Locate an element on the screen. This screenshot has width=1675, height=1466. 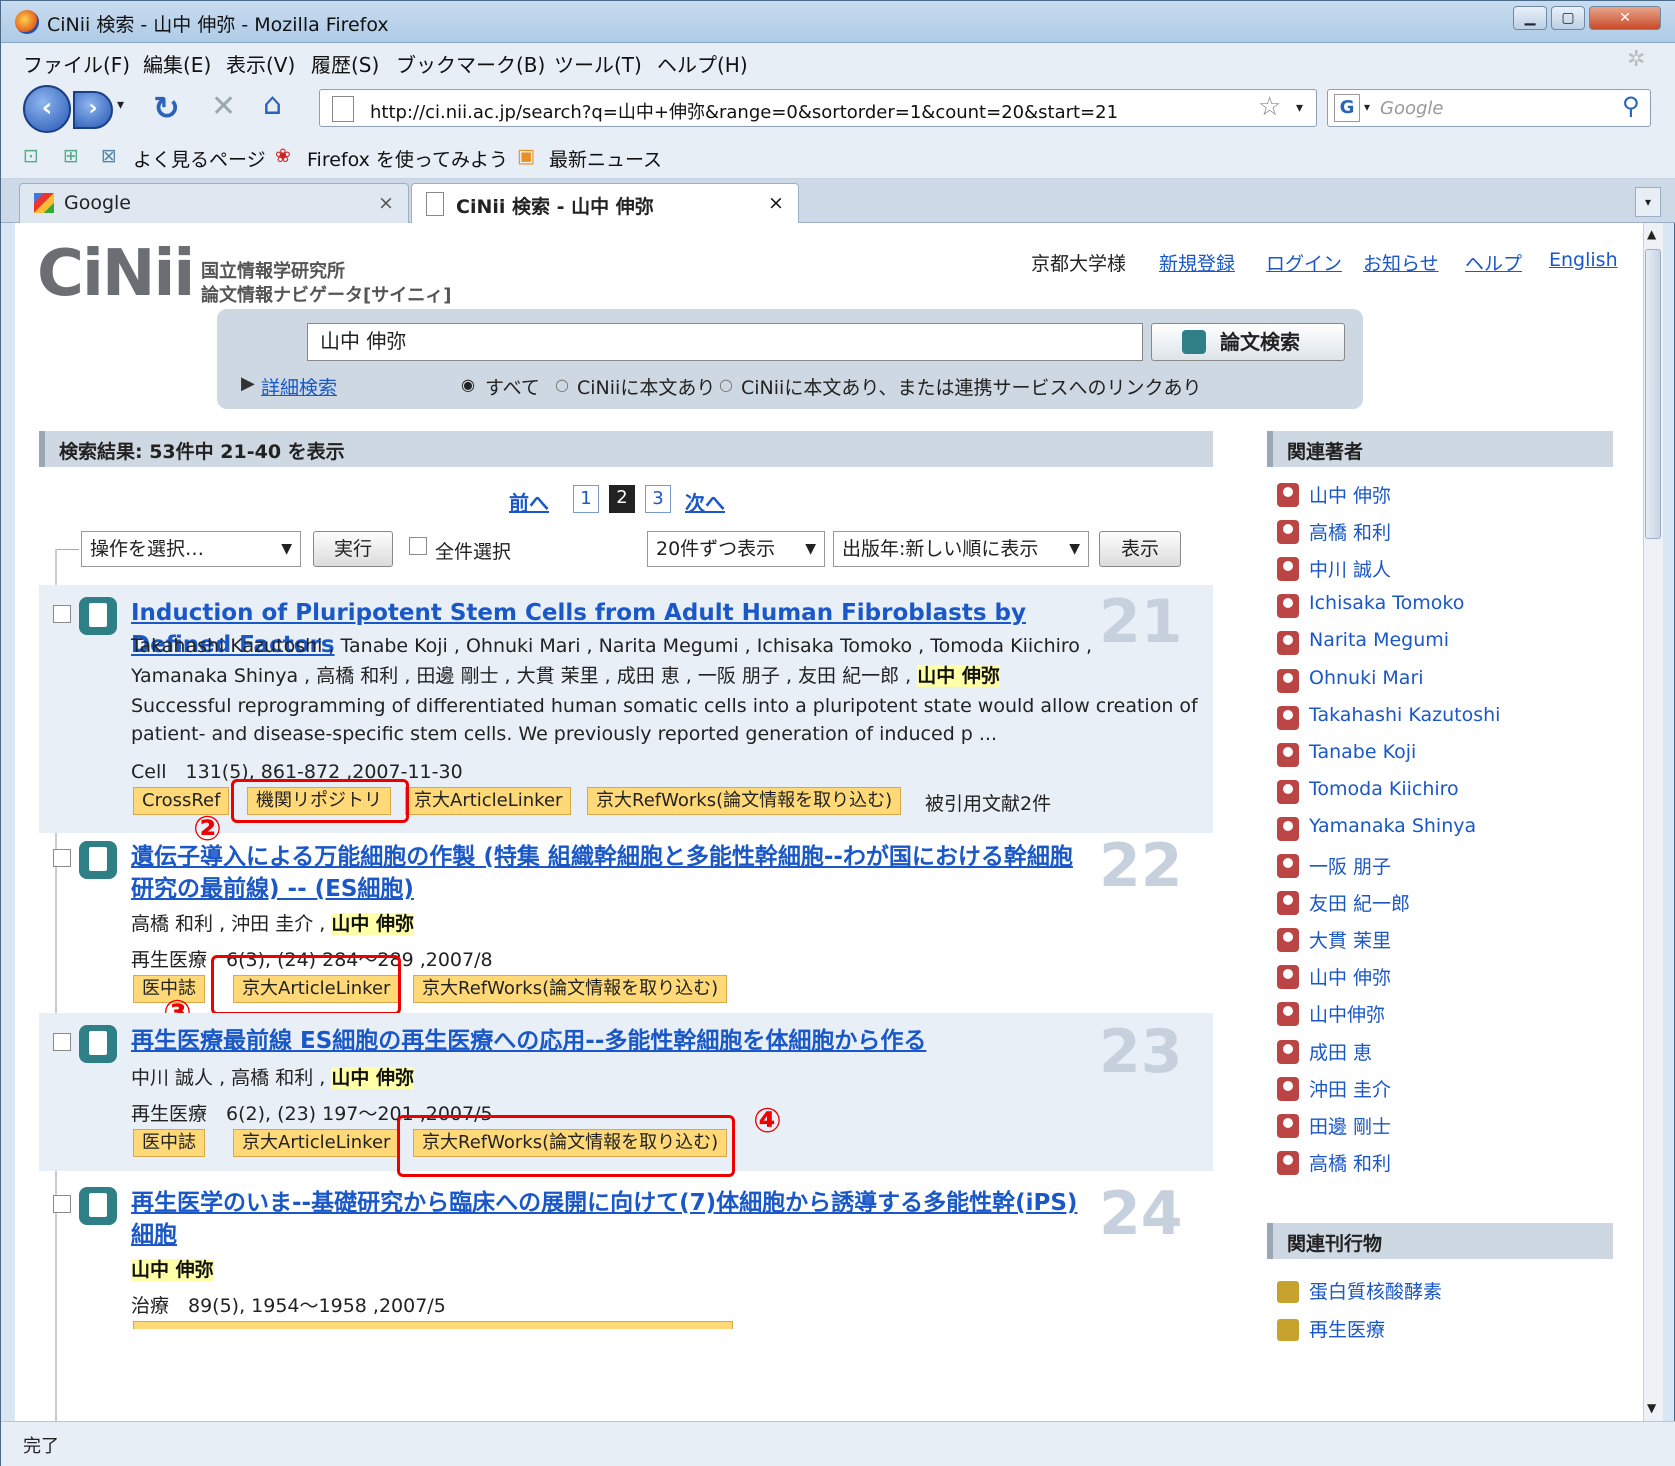
menu-view: 表示(V) is located at coordinates (260, 63).